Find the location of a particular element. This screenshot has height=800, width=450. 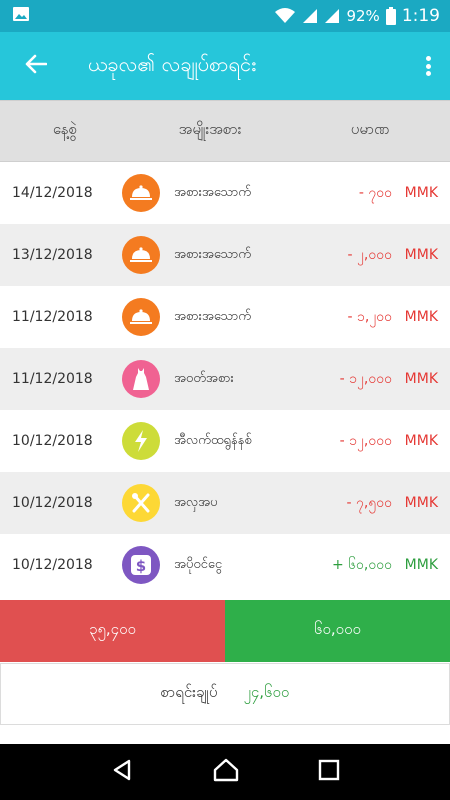

balance-value: ၂၄,၆၀၀ is located at coordinates (266, 692).